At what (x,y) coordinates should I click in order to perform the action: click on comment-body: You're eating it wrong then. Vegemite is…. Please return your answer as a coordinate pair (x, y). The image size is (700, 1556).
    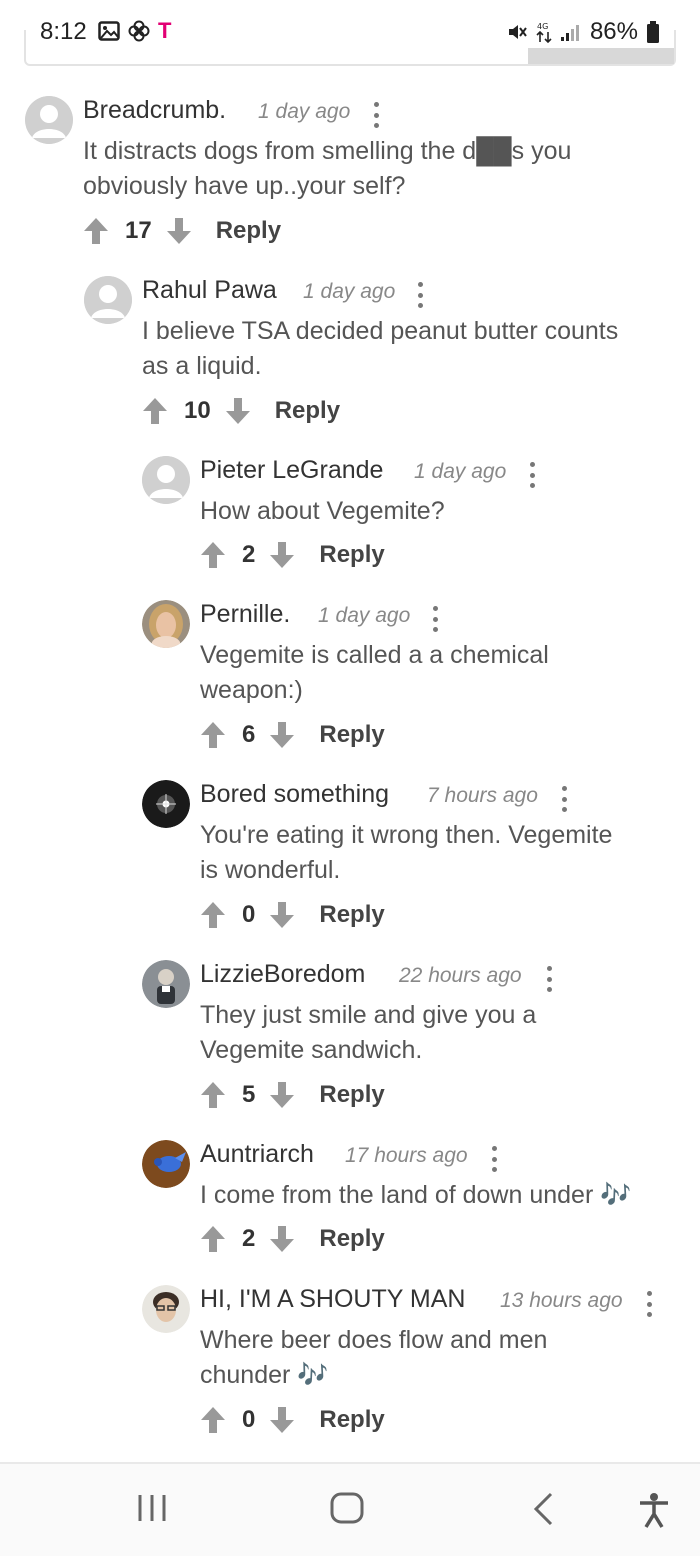
    Looking at the image, I should click on (406, 853).